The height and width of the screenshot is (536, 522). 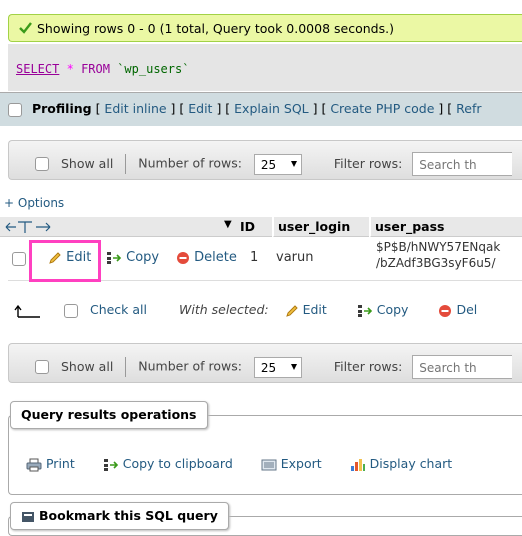 What do you see at coordinates (95, 69) in the screenshot?
I see `sql-keyword-from: FROM` at bounding box center [95, 69].